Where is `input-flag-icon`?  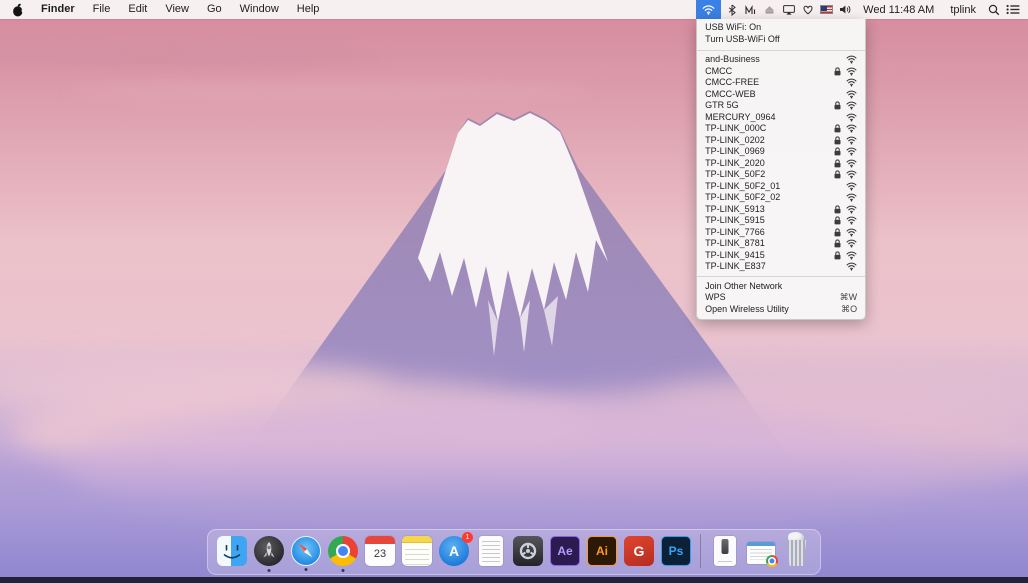
input-flag-icon is located at coordinates (826, 9).